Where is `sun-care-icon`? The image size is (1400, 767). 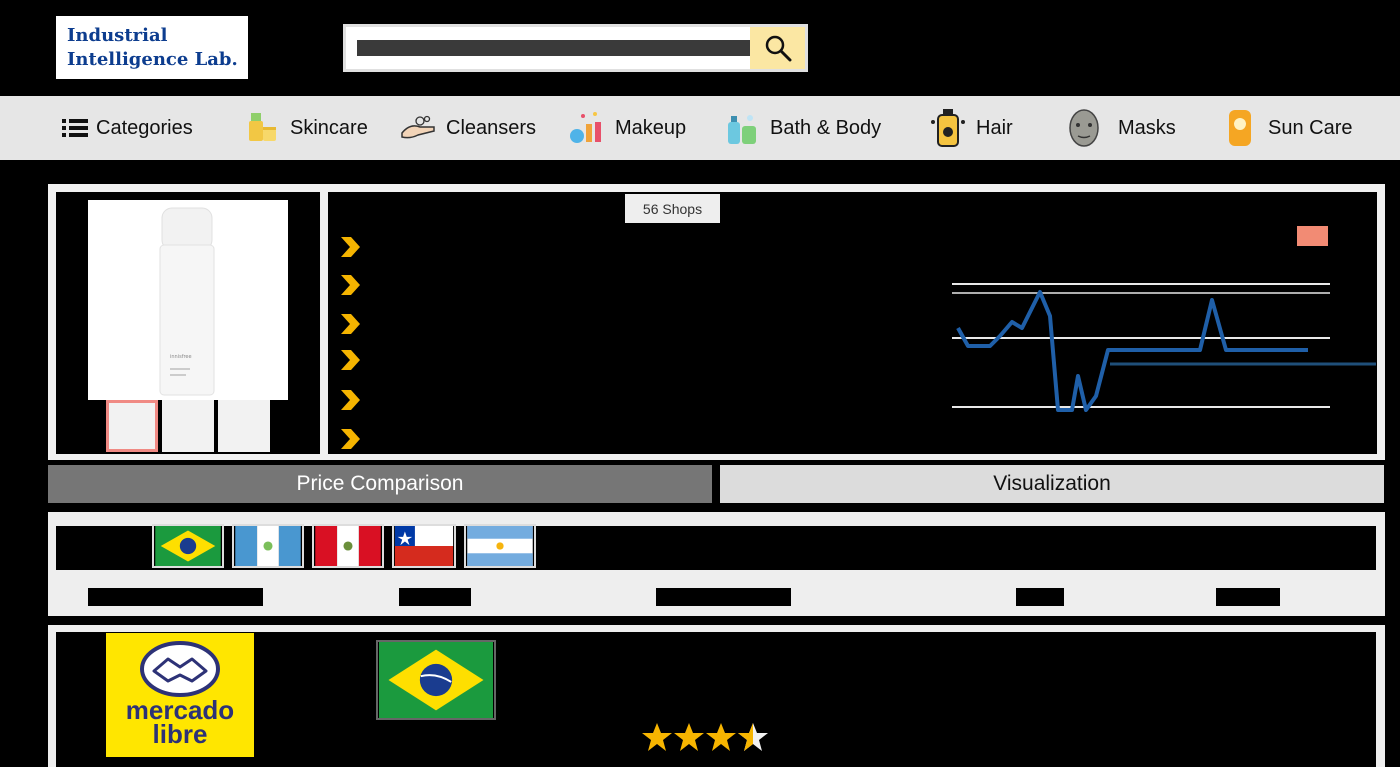
sun-care-icon is located at coordinates (1240, 128).